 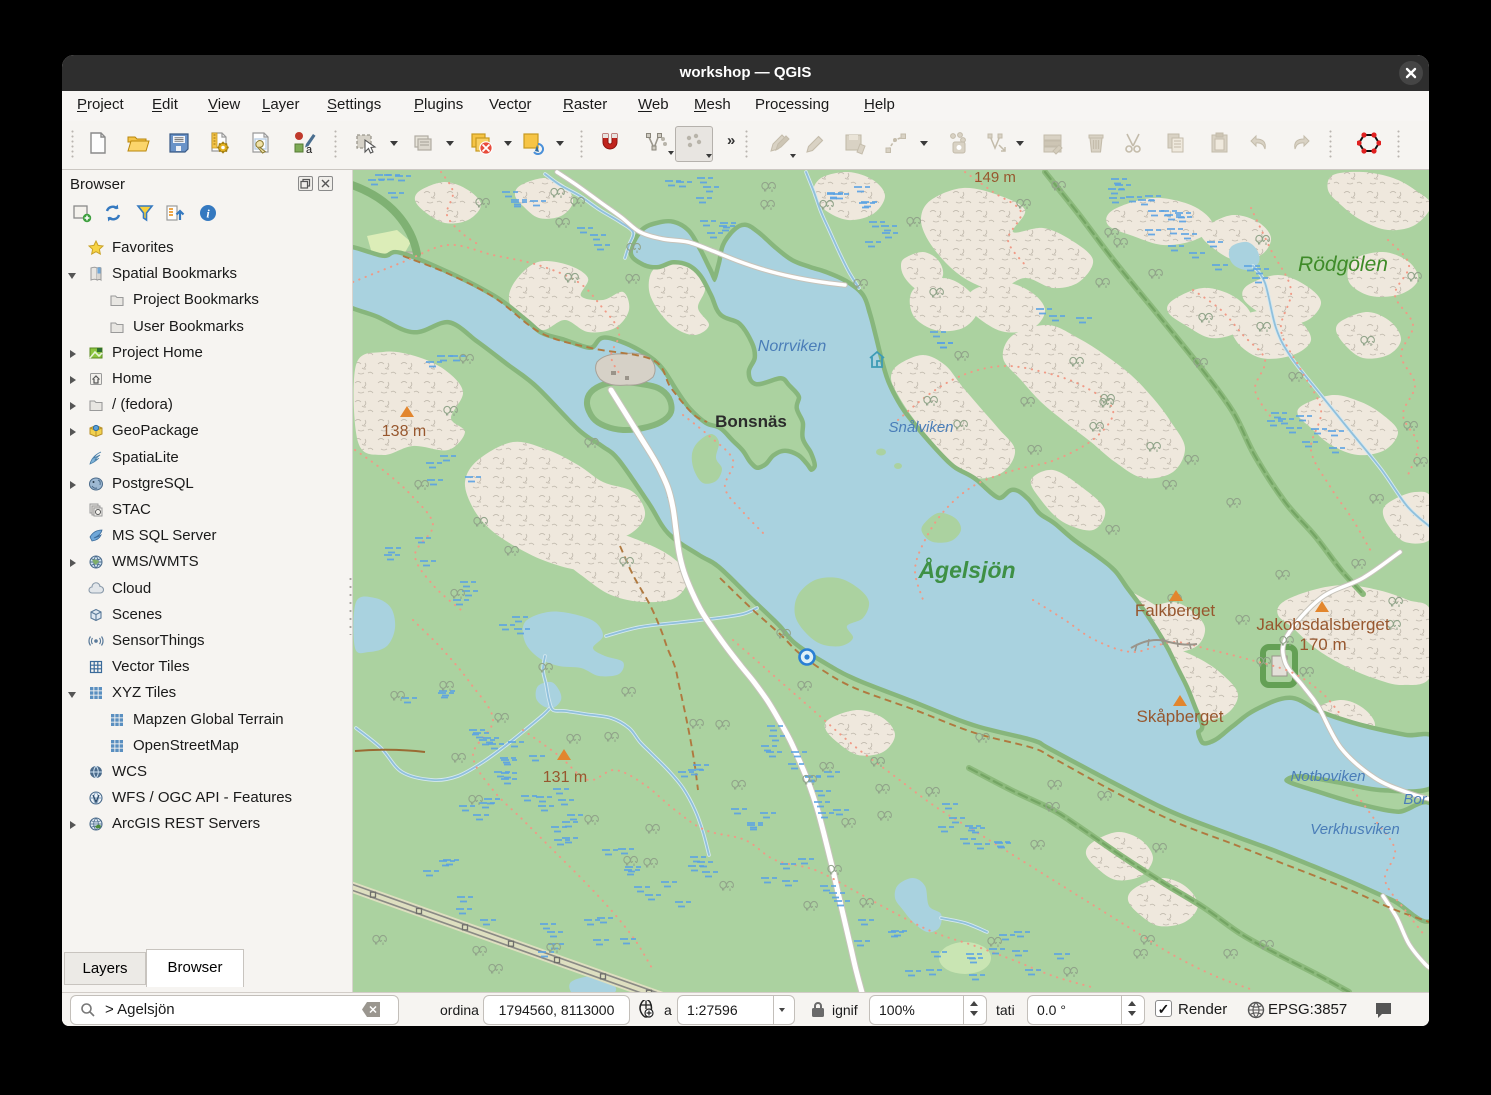 What do you see at coordinates (995, 178) in the screenshot?
I see `svg-text: 149 m` at bounding box center [995, 178].